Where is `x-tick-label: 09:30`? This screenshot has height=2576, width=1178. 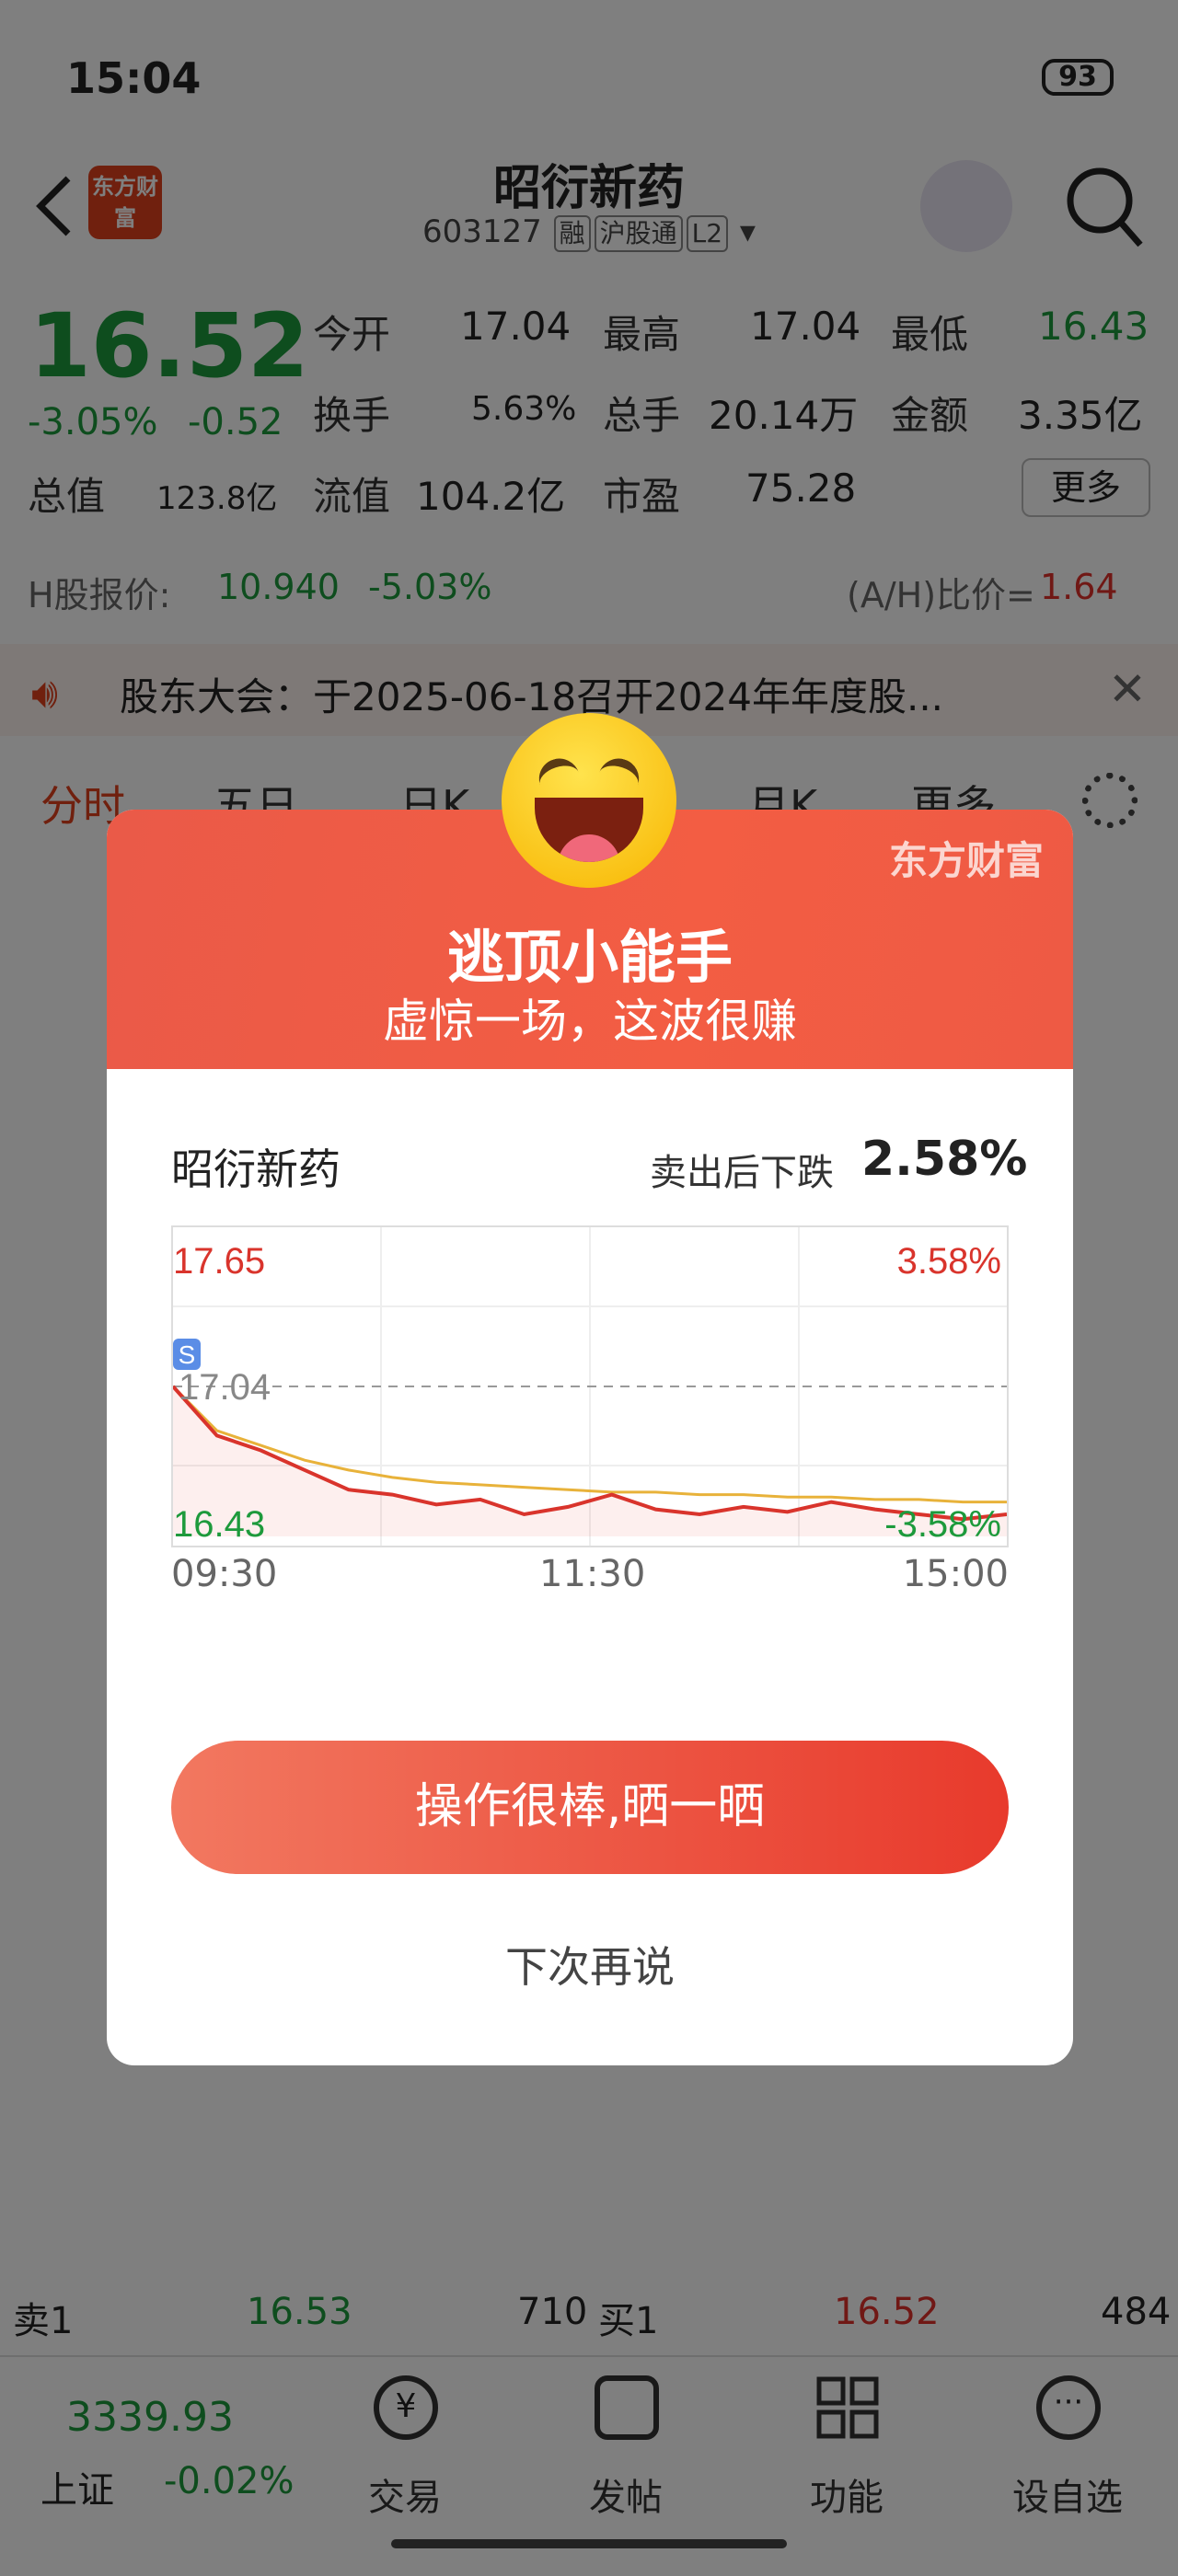 x-tick-label: 09:30 is located at coordinates (224, 1574).